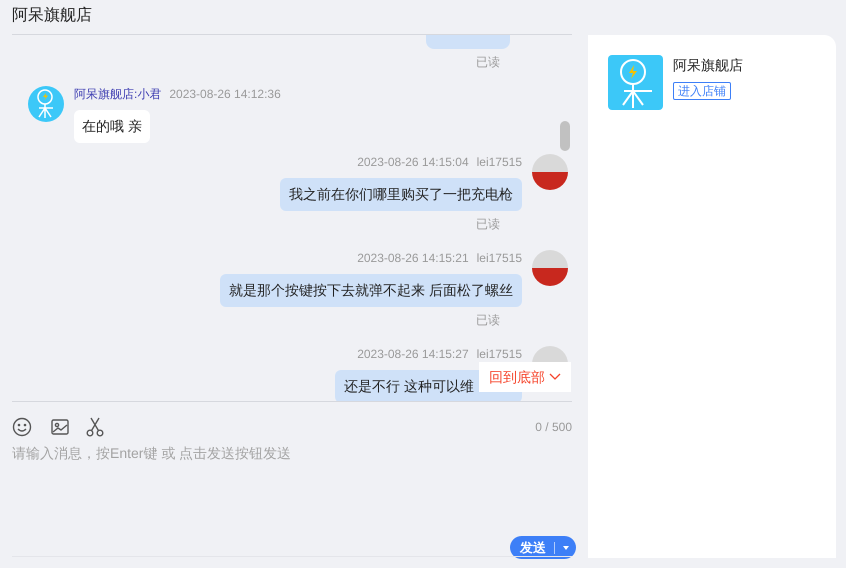 The height and width of the screenshot is (568, 846). Describe the element at coordinates (292, 453) in the screenshot. I see `message-input-field: 请输入消息，按Enter键 或 点击发送按钮发送` at that location.